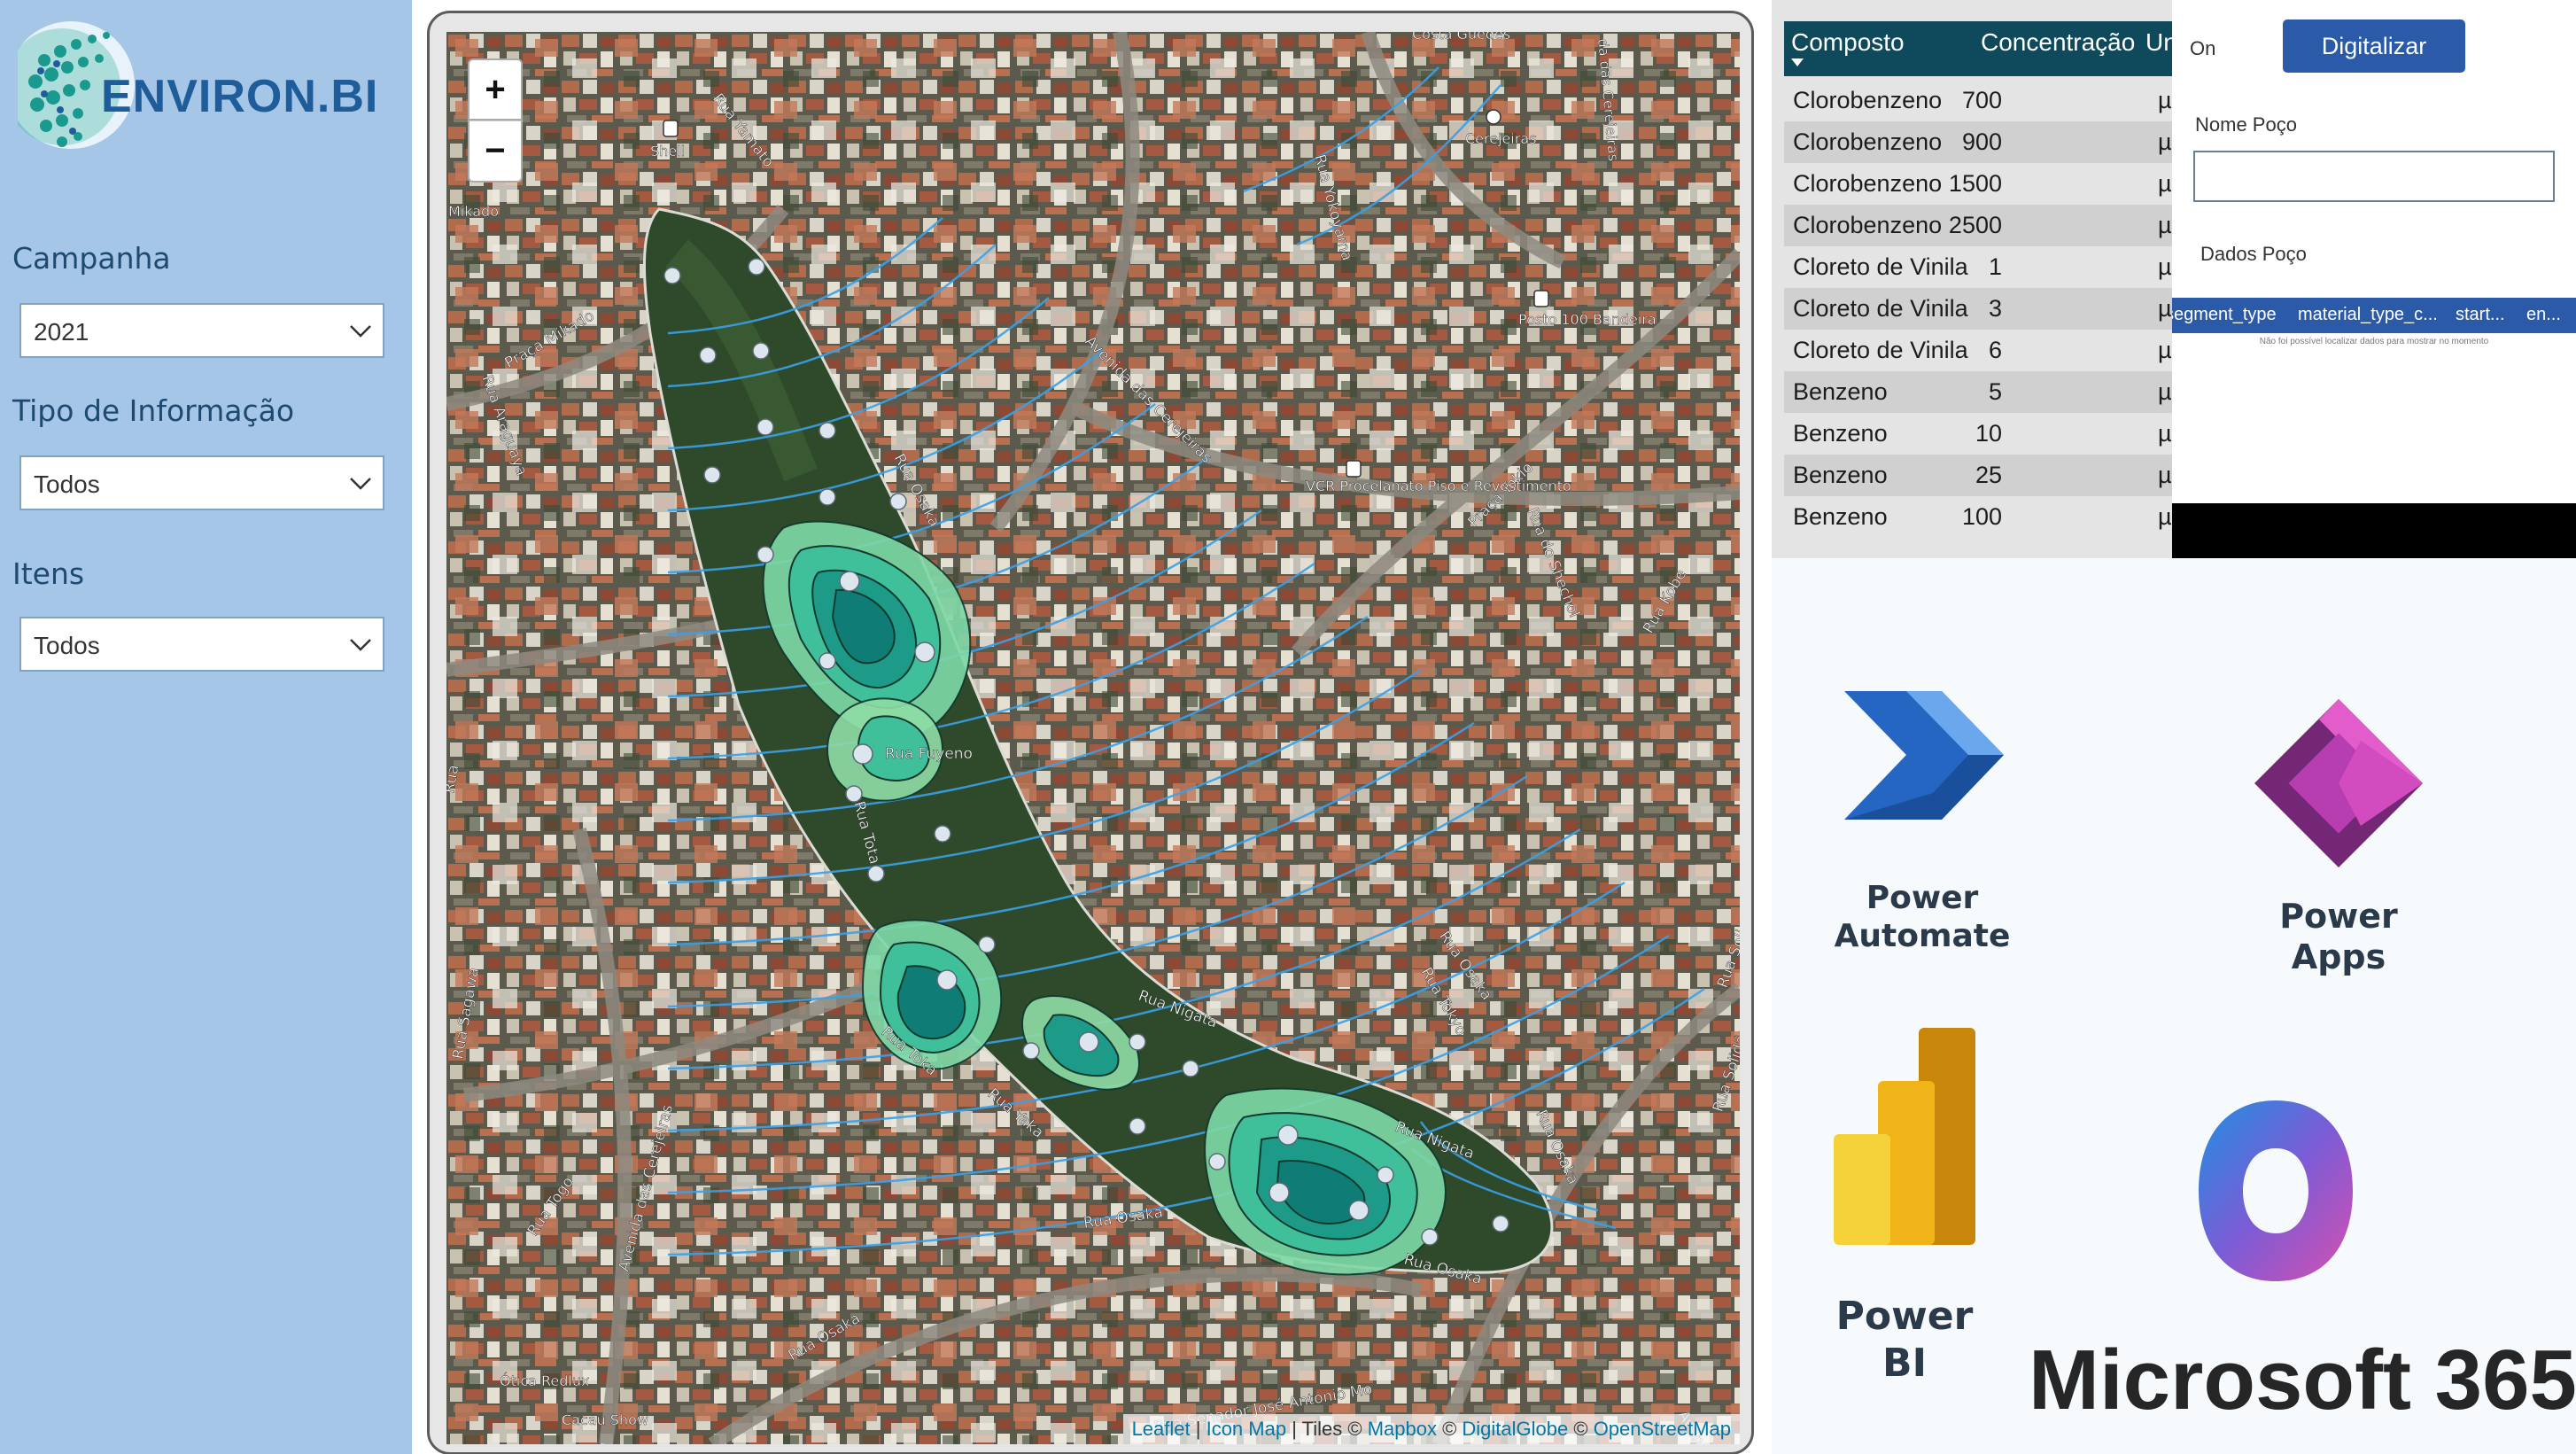 The height and width of the screenshot is (1454, 2576). What do you see at coordinates (1978, 48) in the screenshot?
I see `table-header-row: Composto Concentração Un` at bounding box center [1978, 48].